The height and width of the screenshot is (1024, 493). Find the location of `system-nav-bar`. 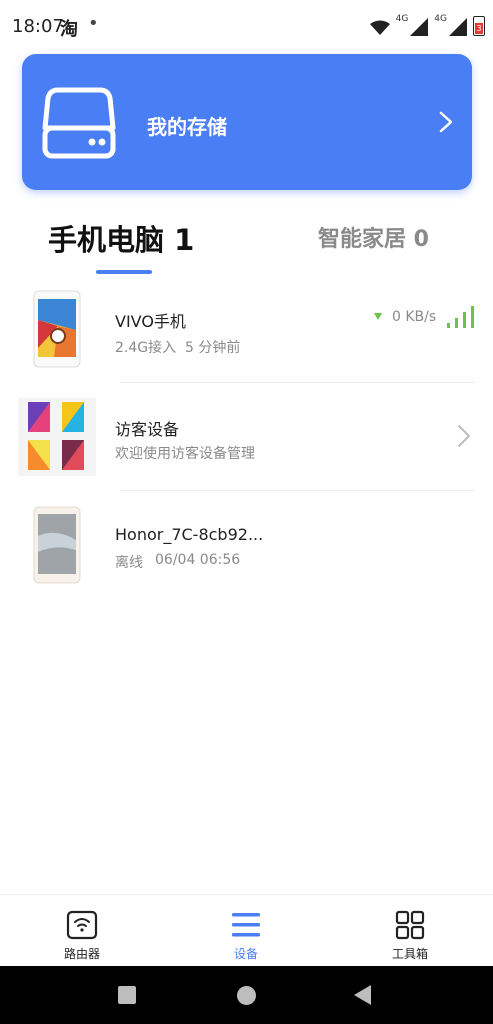

system-nav-bar is located at coordinates (246, 995).